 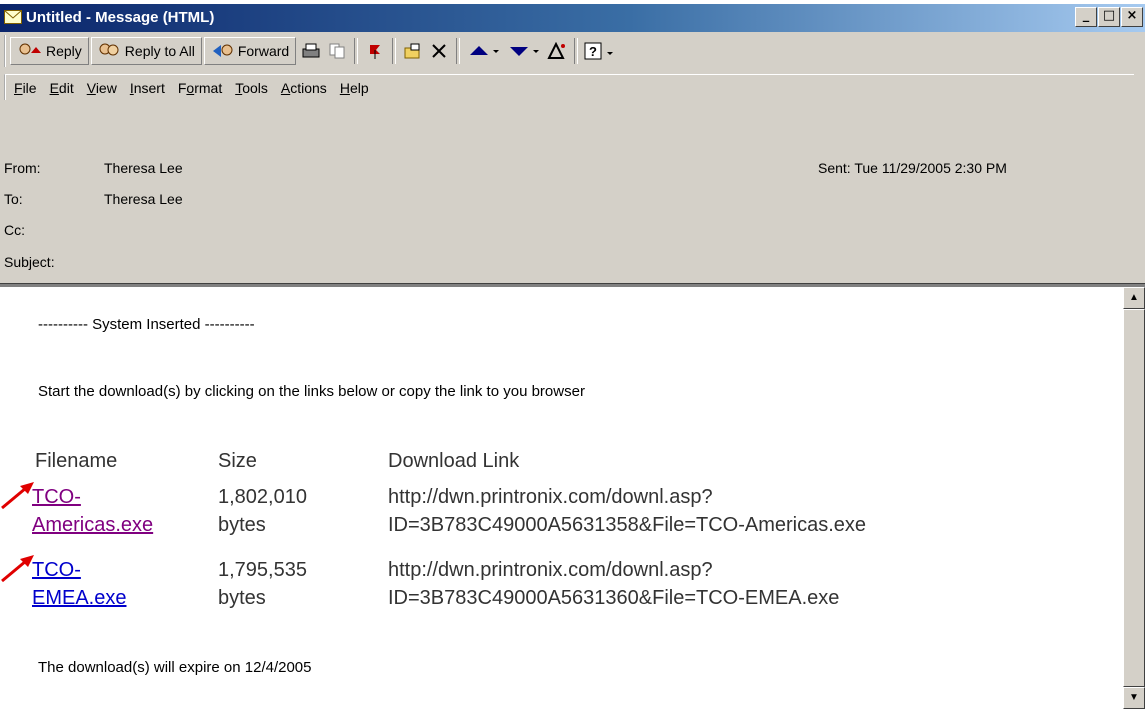 What do you see at coordinates (17, 496) in the screenshot?
I see `red-arrow-americas` at bounding box center [17, 496].